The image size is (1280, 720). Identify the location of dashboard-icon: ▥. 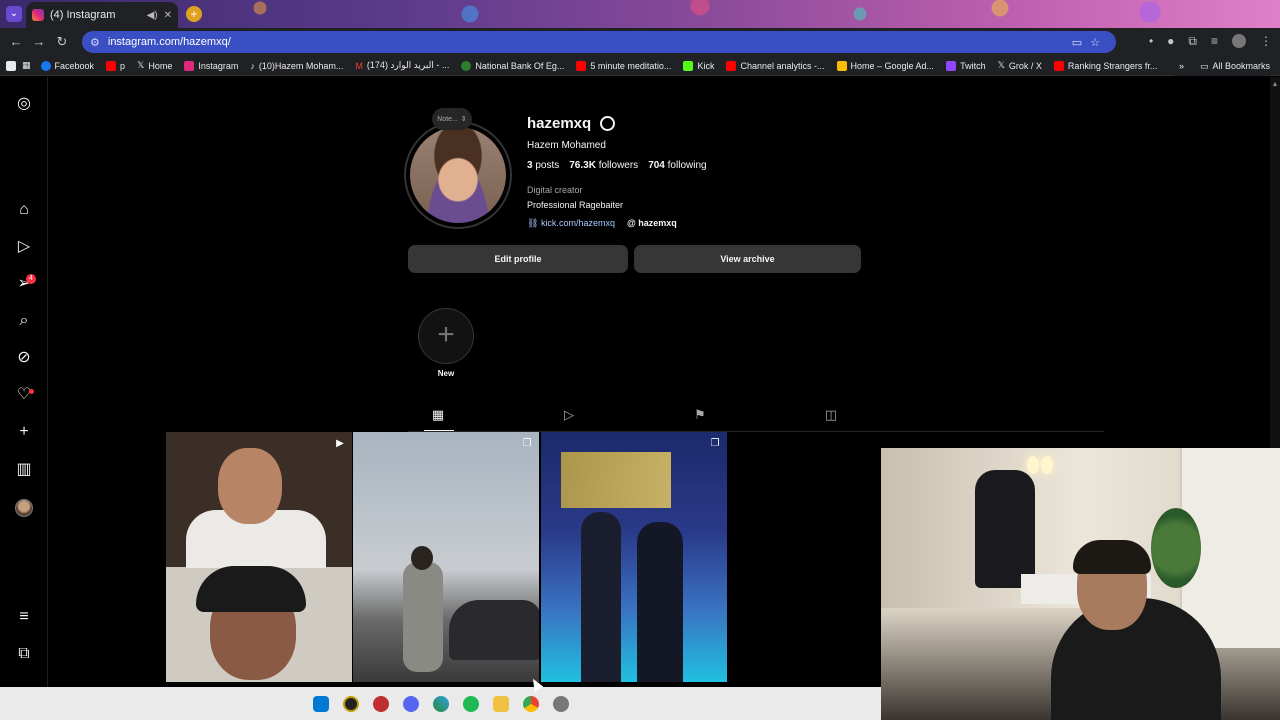
(24, 470).